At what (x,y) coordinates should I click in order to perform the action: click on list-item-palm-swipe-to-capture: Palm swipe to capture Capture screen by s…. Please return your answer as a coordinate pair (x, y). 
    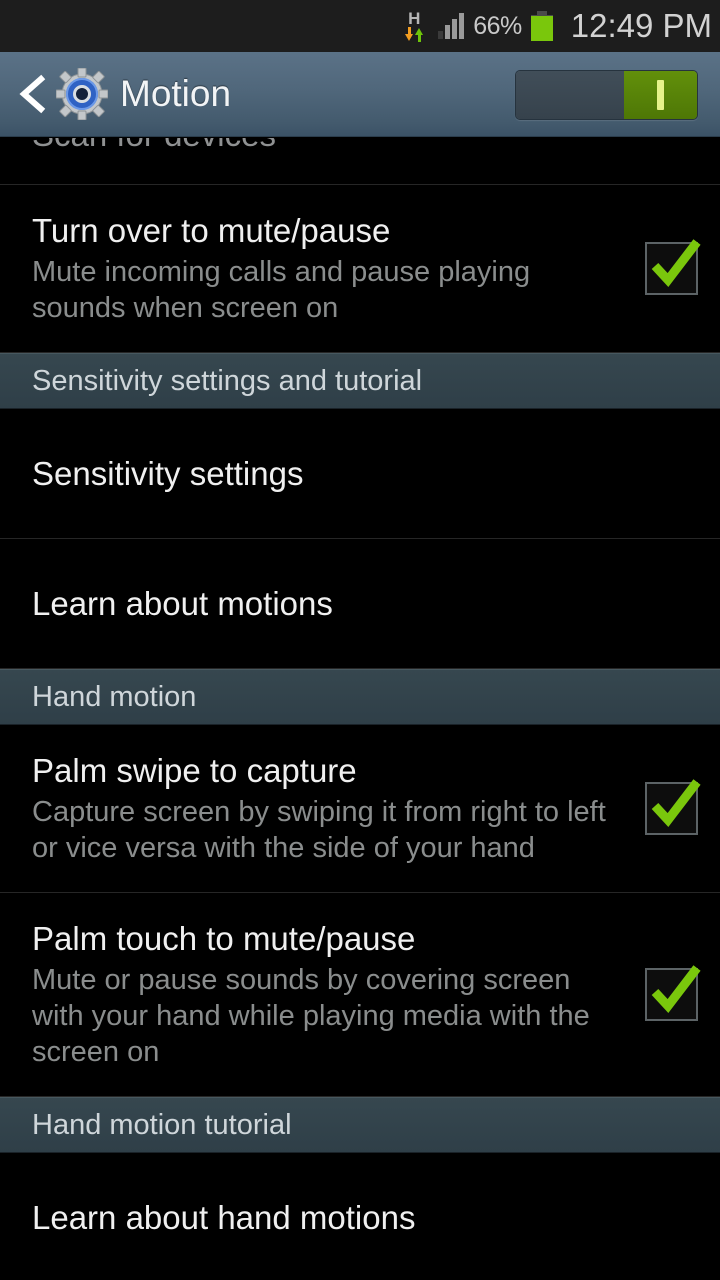
    Looking at the image, I should click on (360, 809).